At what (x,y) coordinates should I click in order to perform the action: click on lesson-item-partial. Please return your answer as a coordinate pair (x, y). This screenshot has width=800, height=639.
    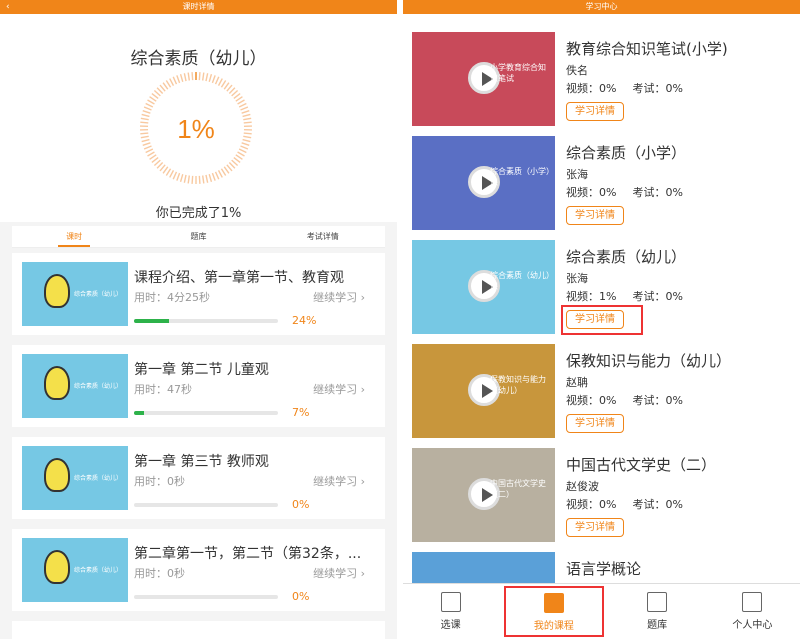
    Looking at the image, I should click on (198, 630).